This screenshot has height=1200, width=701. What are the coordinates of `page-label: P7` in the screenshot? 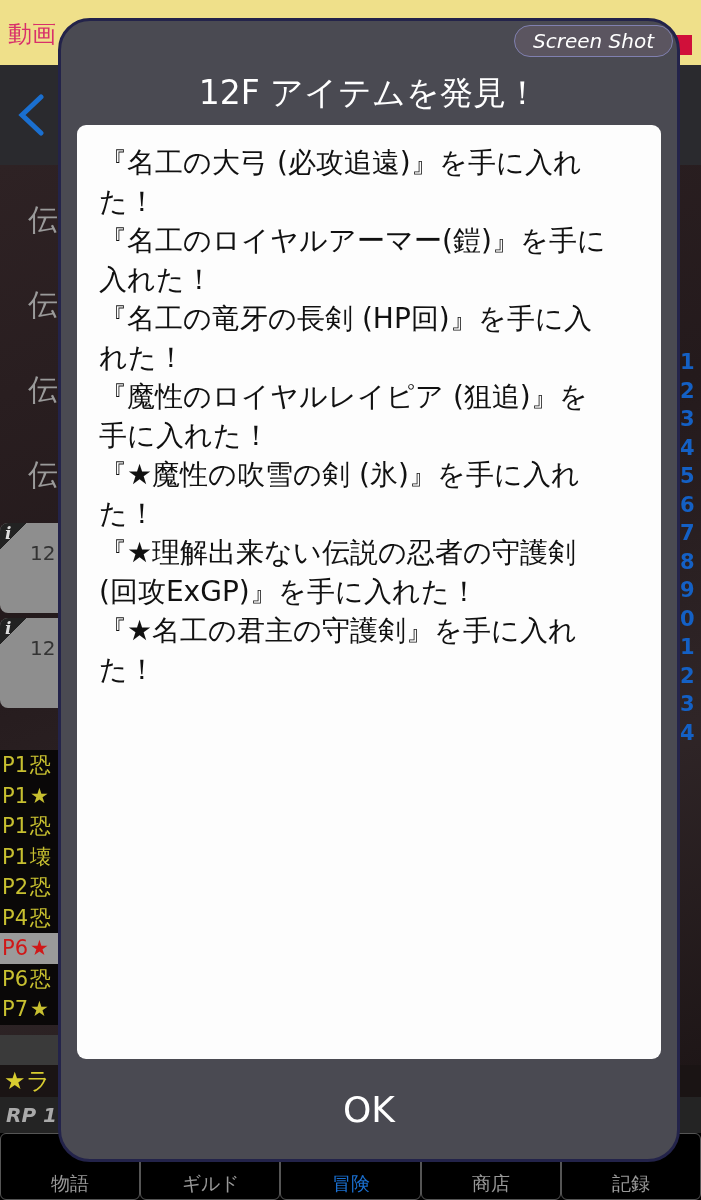 It's located at (15, 1009).